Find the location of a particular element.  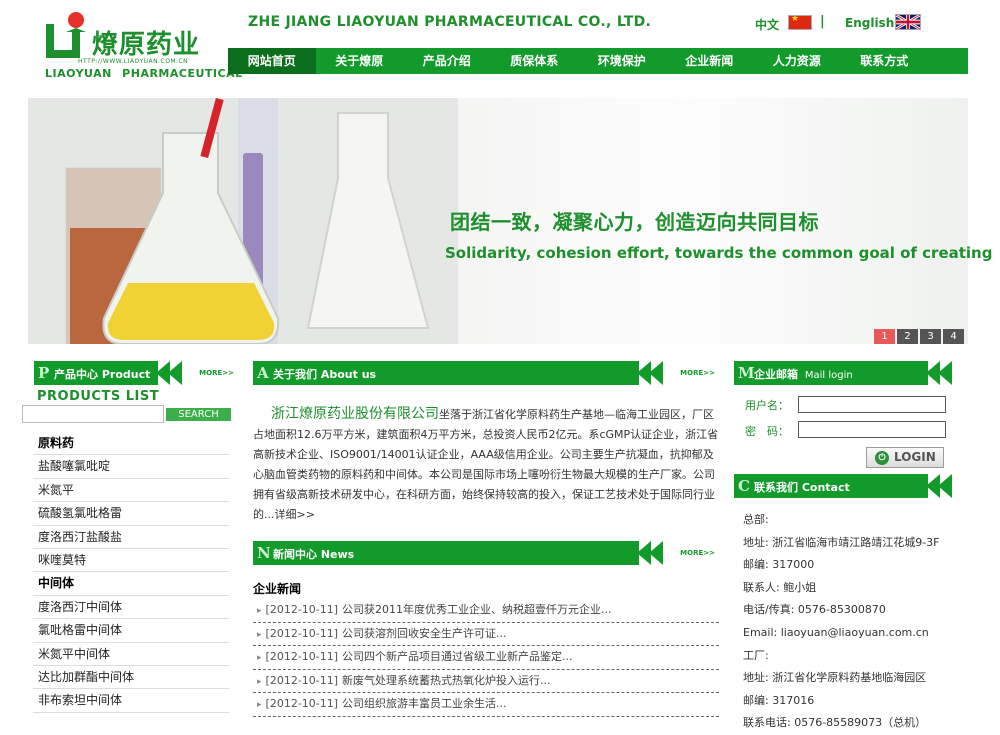

products-list-title: PRODUCTS LIST is located at coordinates (98, 396).